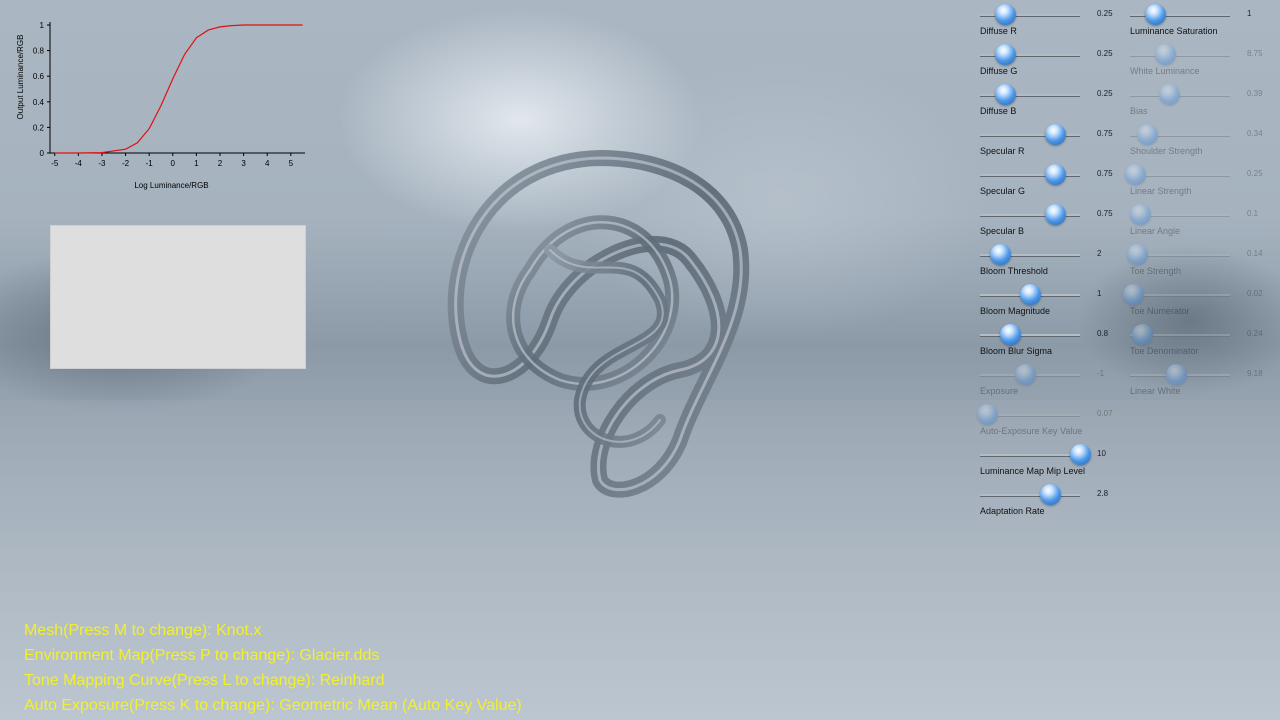  I want to click on slider-luminance-map-mip-level: 10 Luminance Map Mip Level, so click(1055, 462).